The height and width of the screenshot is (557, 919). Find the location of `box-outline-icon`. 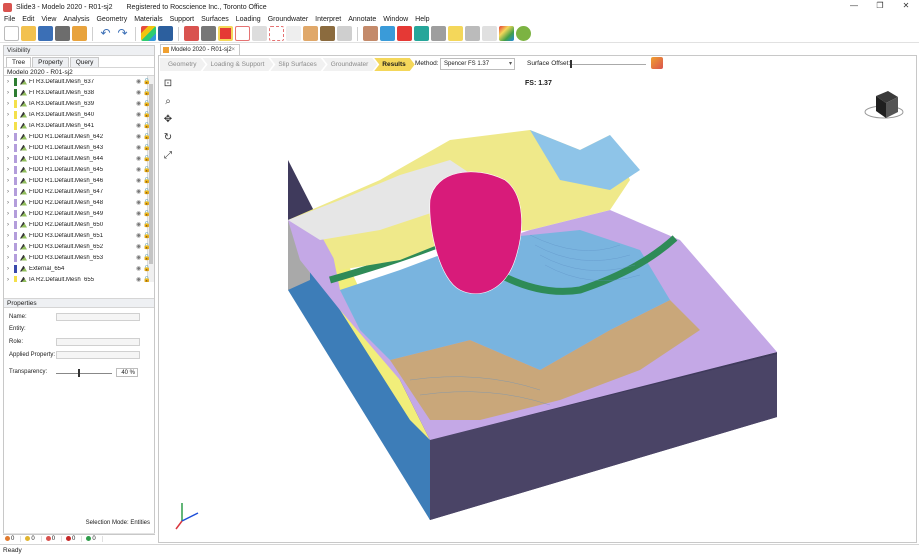

box-outline-icon is located at coordinates (242, 33).